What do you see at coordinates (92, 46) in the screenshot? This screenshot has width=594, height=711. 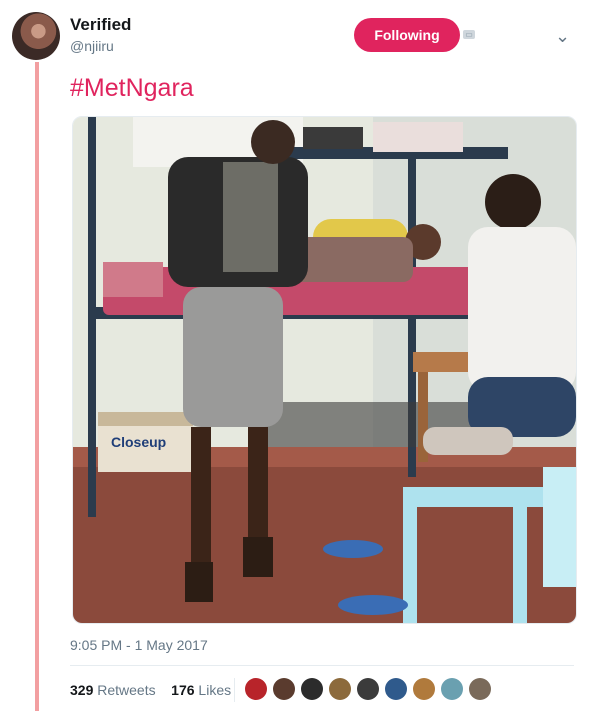 I see `user-handle: @njiiru` at bounding box center [92, 46].